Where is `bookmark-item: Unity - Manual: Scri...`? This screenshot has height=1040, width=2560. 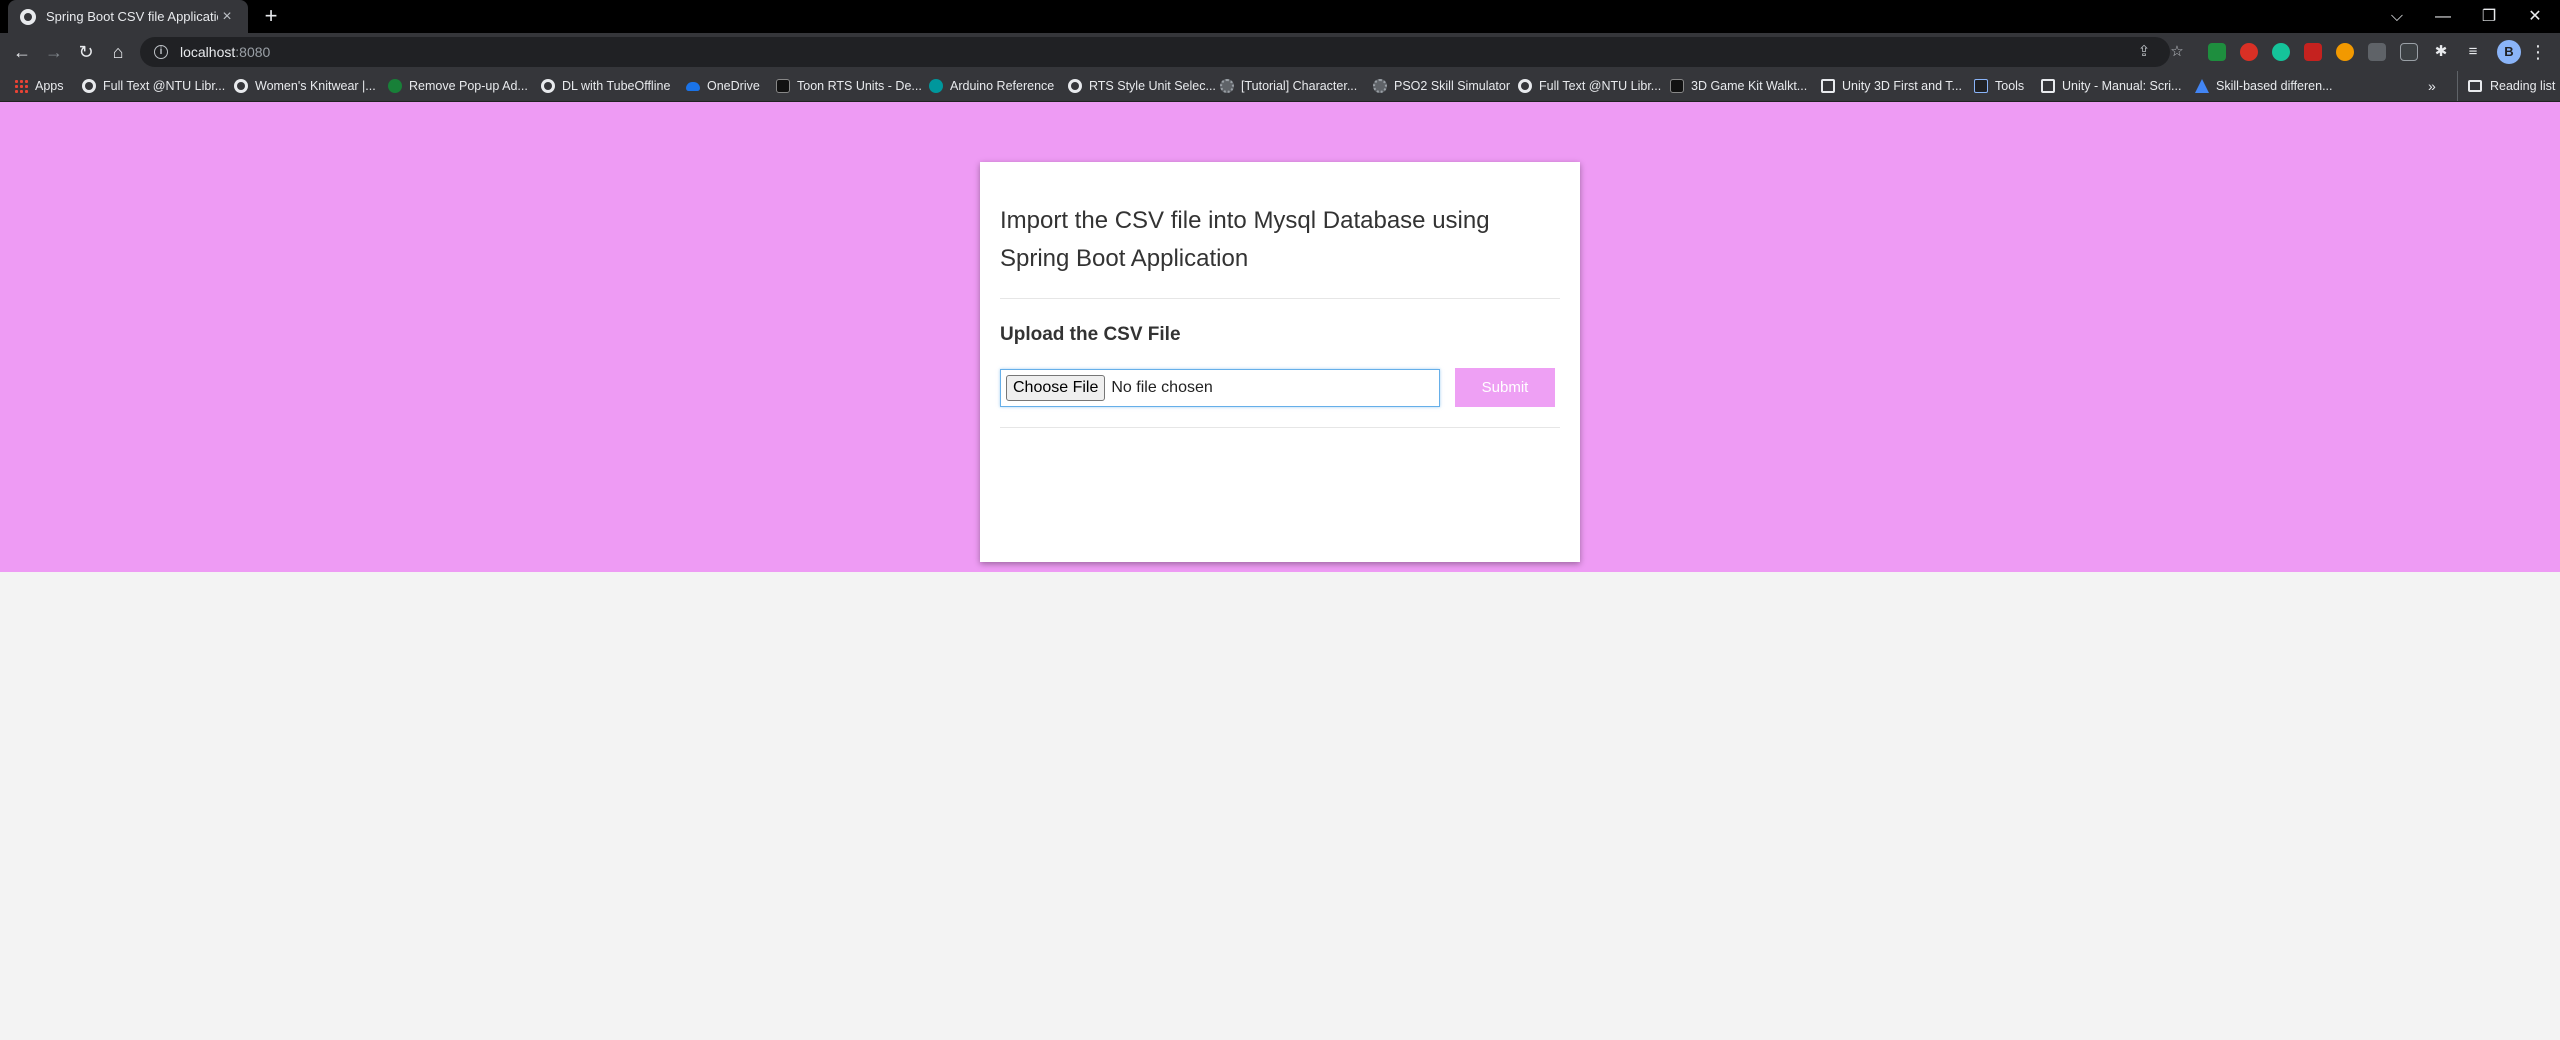 bookmark-item: Unity - Manual: Scri... is located at coordinates (2111, 86).